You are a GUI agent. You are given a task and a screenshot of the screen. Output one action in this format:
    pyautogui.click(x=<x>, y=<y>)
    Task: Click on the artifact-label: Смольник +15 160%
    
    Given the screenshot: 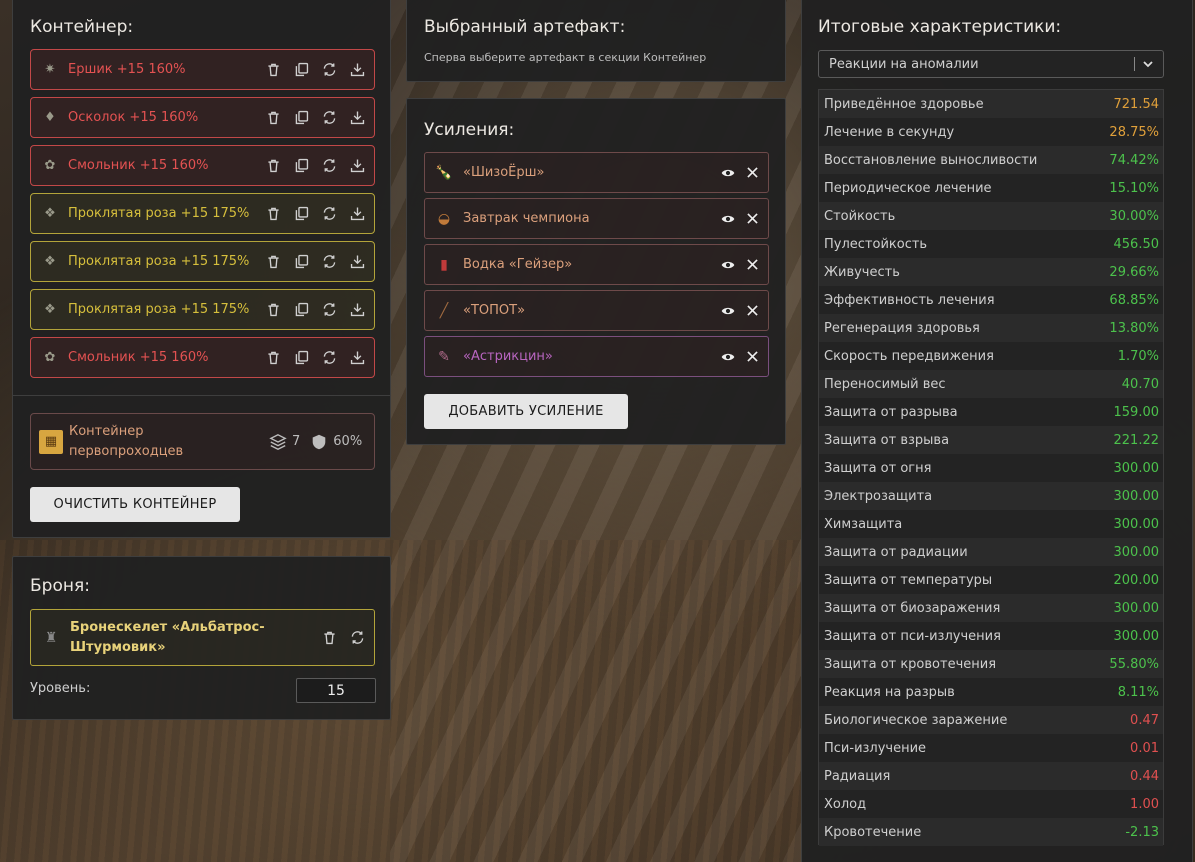 What is the action you would take?
    pyautogui.click(x=138, y=357)
    